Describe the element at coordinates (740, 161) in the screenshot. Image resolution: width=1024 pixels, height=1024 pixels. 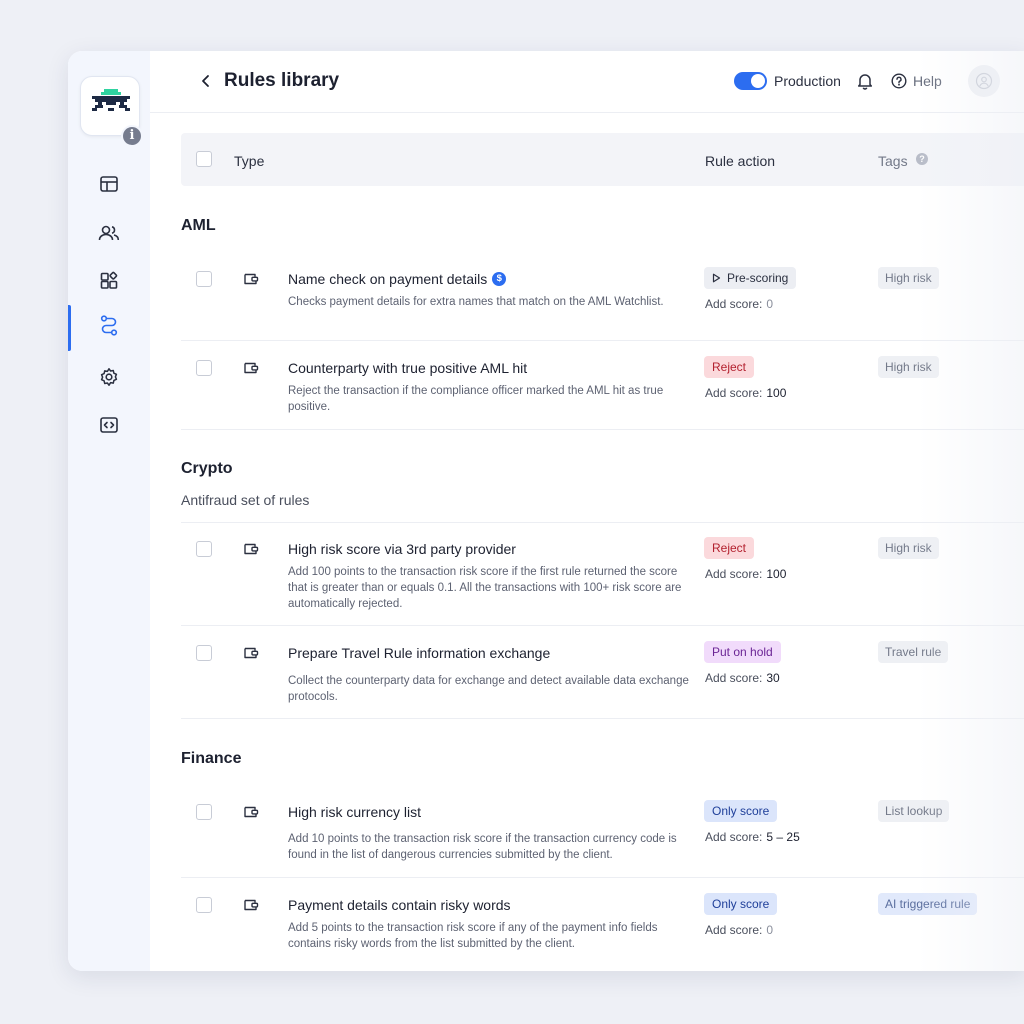
I see `column-rule-action: Rule action` at that location.